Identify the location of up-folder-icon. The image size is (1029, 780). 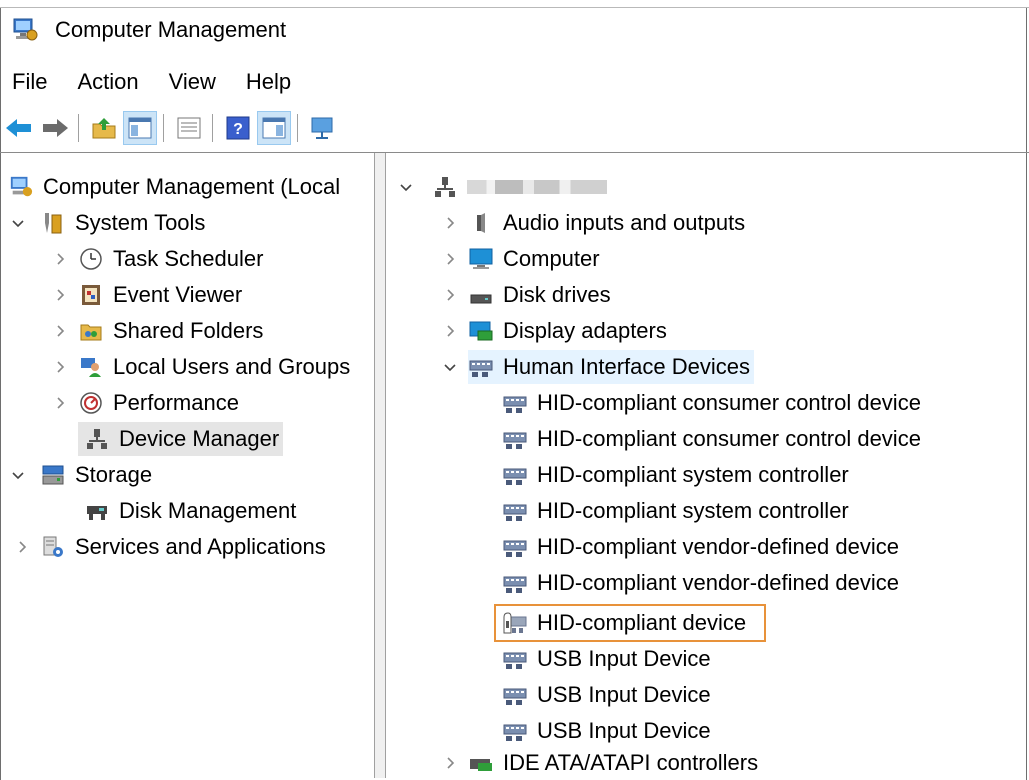
(104, 128).